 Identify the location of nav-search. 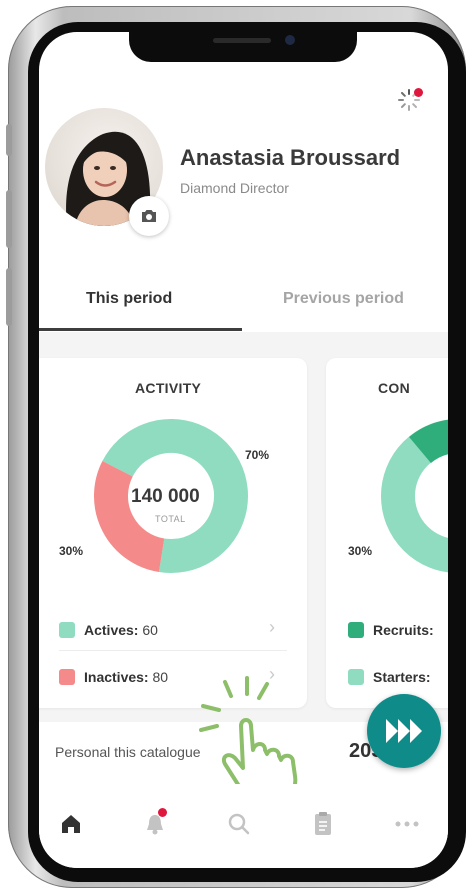
(239, 824).